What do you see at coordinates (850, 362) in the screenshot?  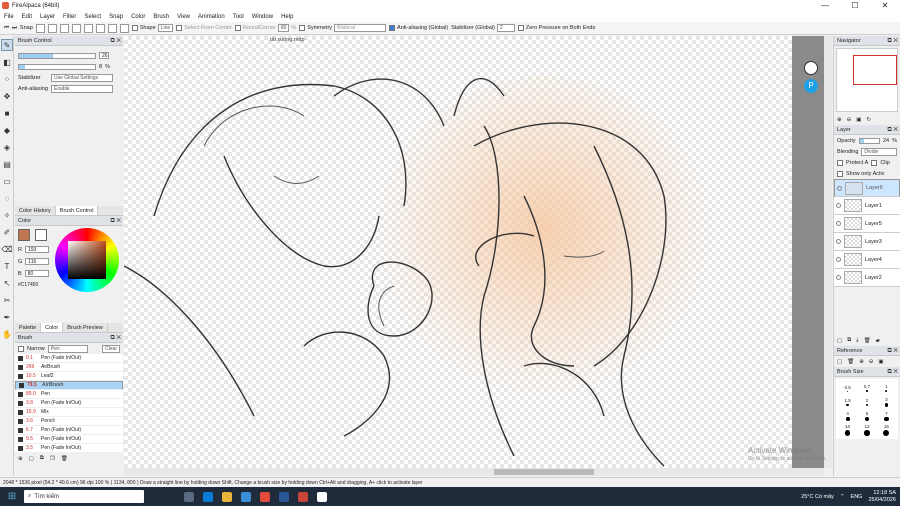 I see `reference-delete-icon: 🗑` at bounding box center [850, 362].